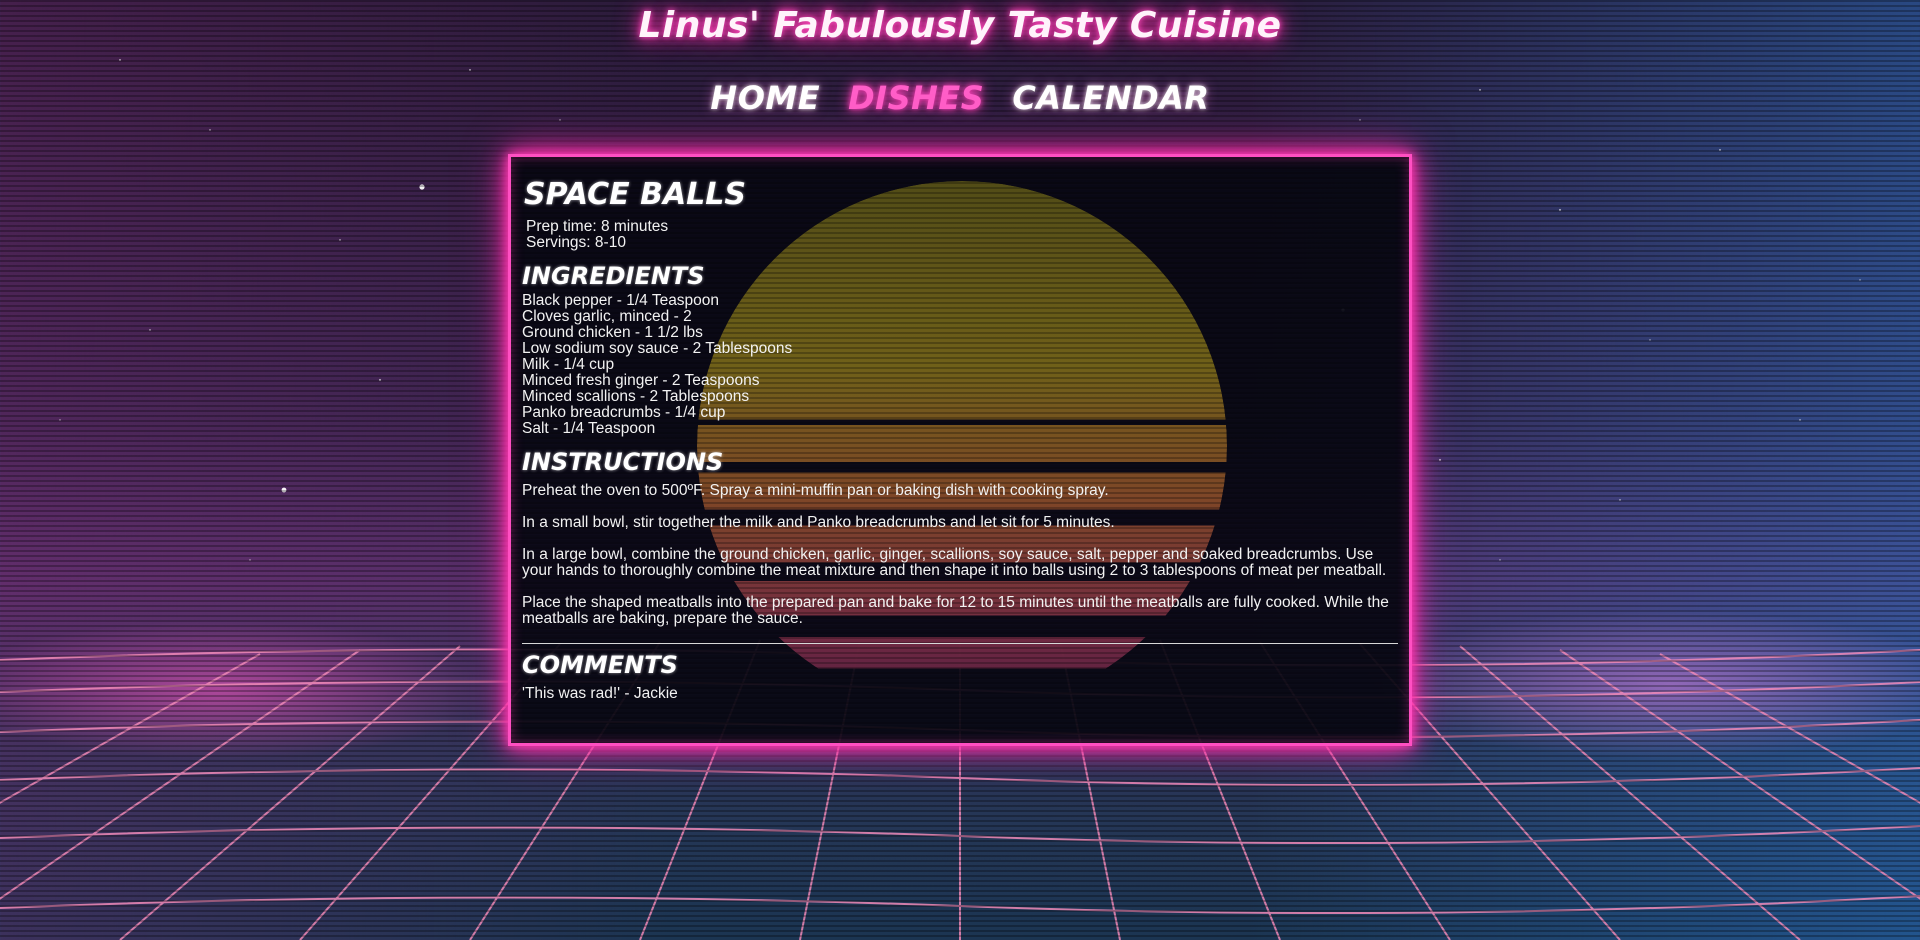 The image size is (1920, 940). I want to click on recipe-meta: Prep time: 8 minutes Servings: 8-10, so click(962, 235).